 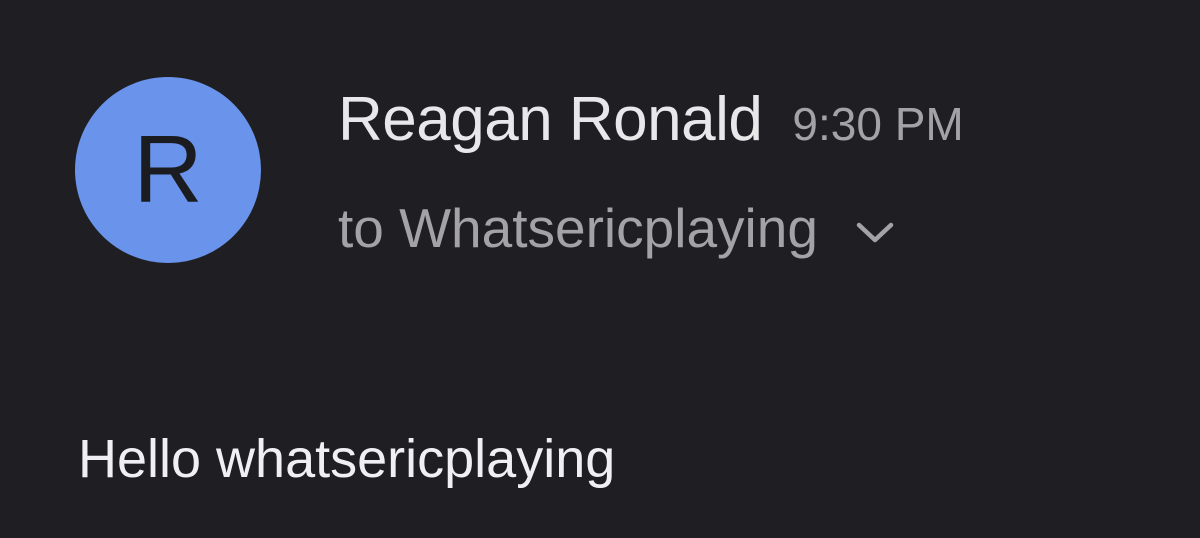 What do you see at coordinates (347, 459) in the screenshot?
I see `message-body: Hello whatsericplaying` at bounding box center [347, 459].